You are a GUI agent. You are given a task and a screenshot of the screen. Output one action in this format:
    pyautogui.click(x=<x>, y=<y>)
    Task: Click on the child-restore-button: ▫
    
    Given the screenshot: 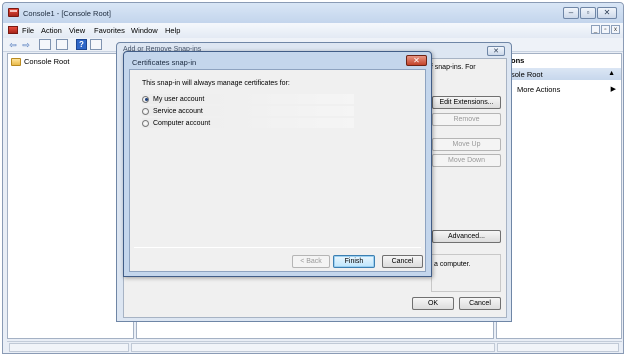 What is the action you would take?
    pyautogui.click(x=605, y=29)
    